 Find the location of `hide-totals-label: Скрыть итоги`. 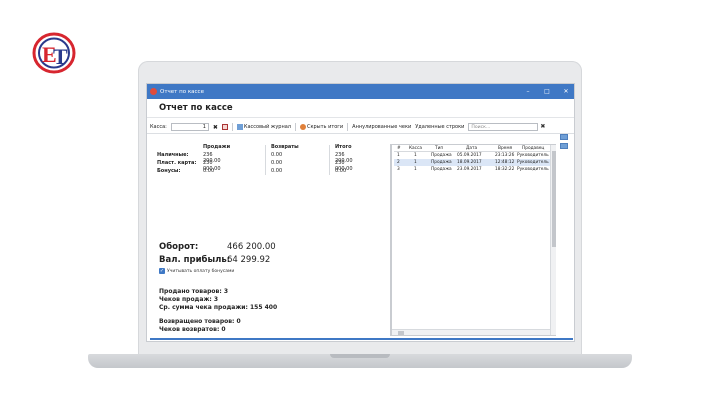

hide-totals-label: Скрыть итоги is located at coordinates (325, 127).